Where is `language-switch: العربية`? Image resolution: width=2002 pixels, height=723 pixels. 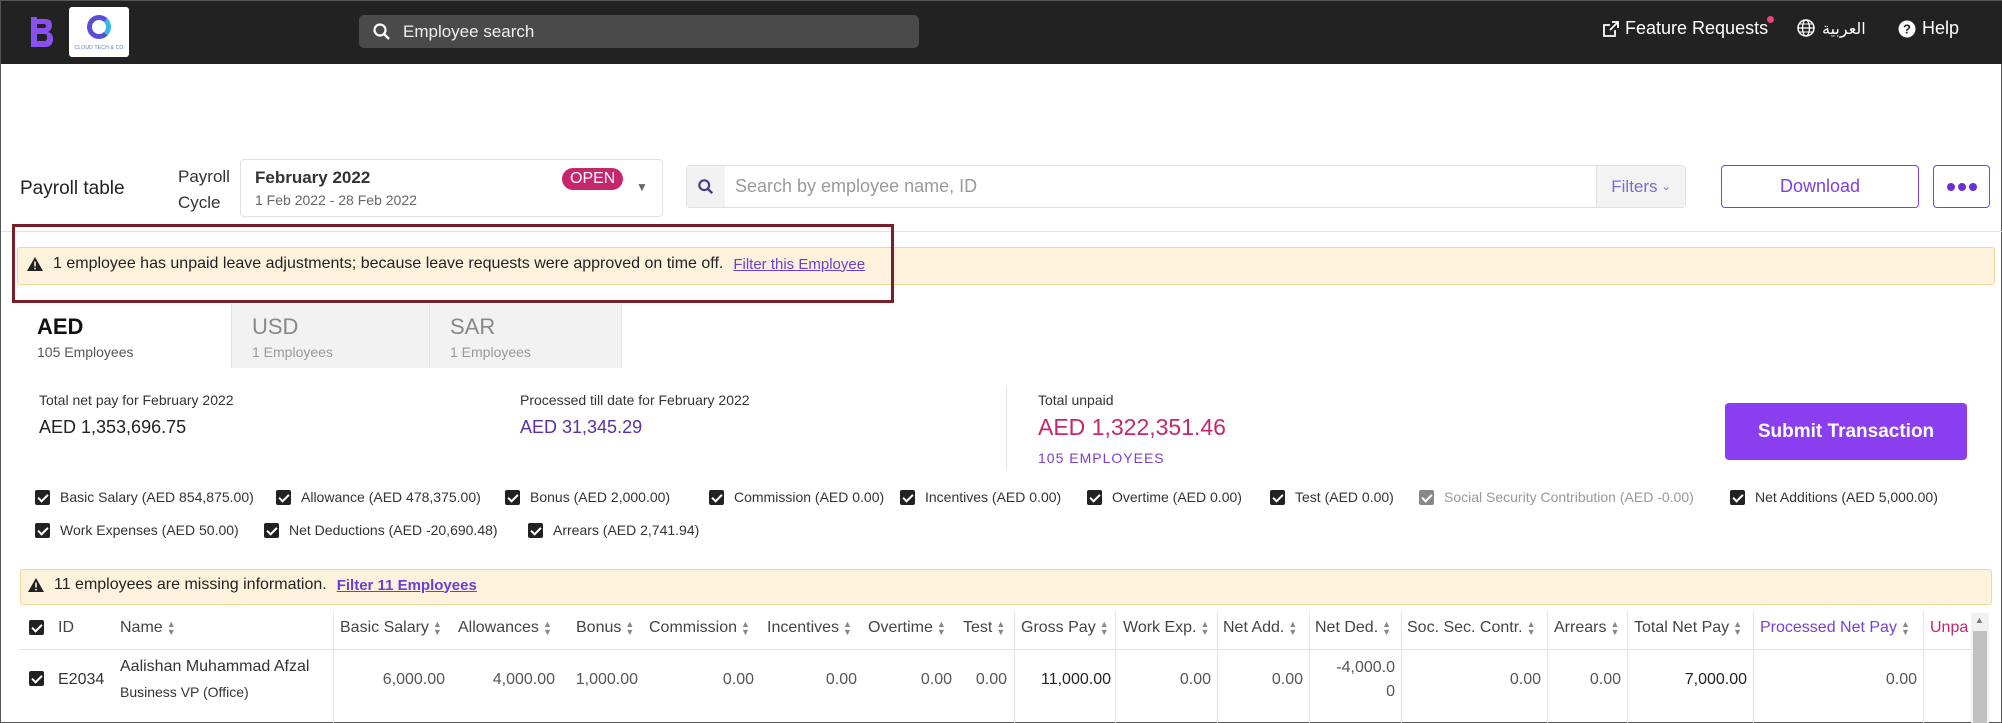
language-switch: العربية is located at coordinates (1831, 28).